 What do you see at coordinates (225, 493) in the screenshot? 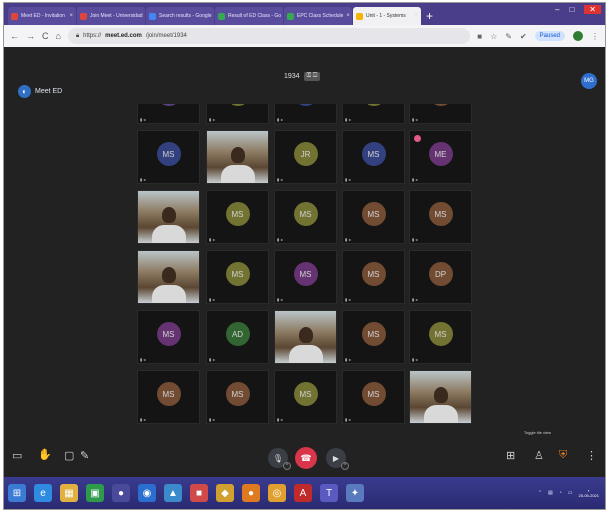
I see `yellow-app-icon: ◆` at bounding box center [225, 493].